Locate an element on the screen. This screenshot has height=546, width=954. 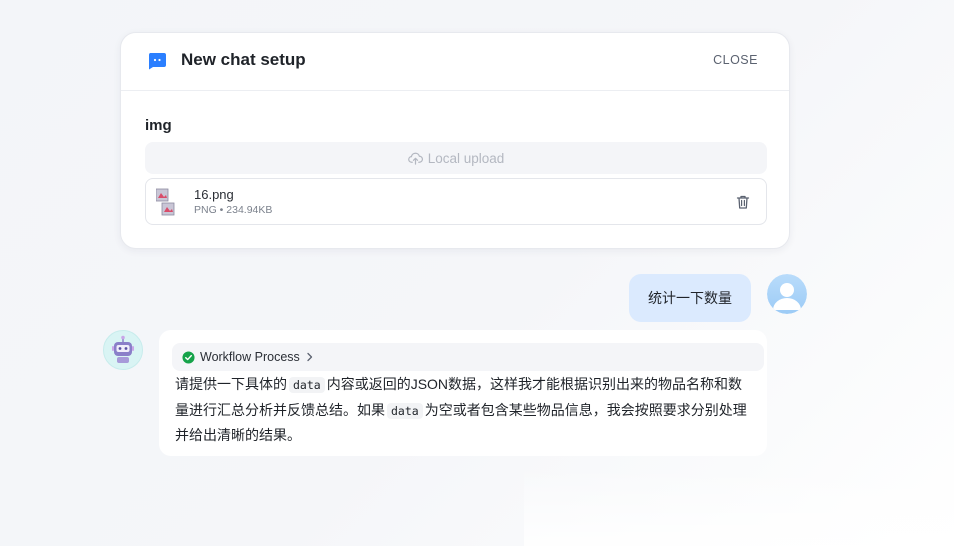
workflow-process-toggle: Workflow Process is located at coordinates (468, 357).